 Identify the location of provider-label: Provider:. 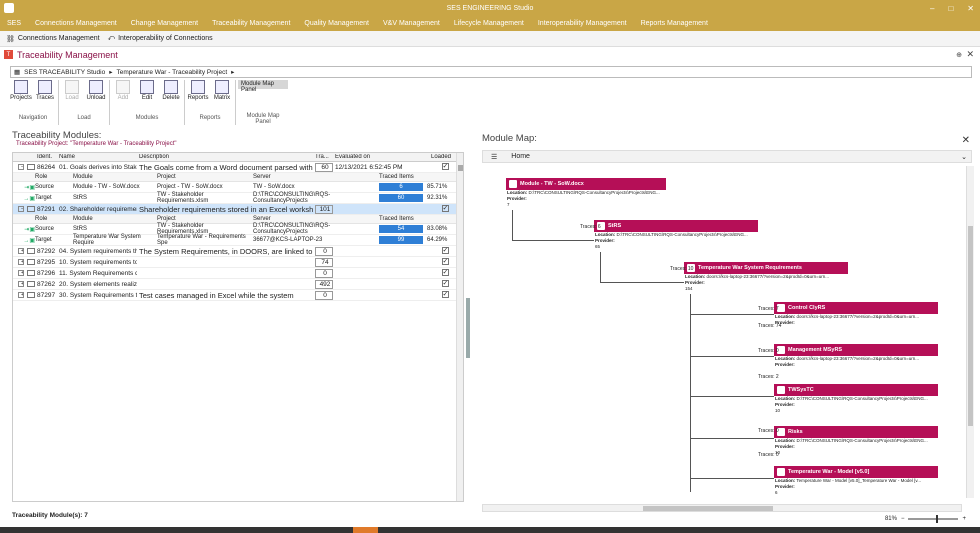
(785, 404).